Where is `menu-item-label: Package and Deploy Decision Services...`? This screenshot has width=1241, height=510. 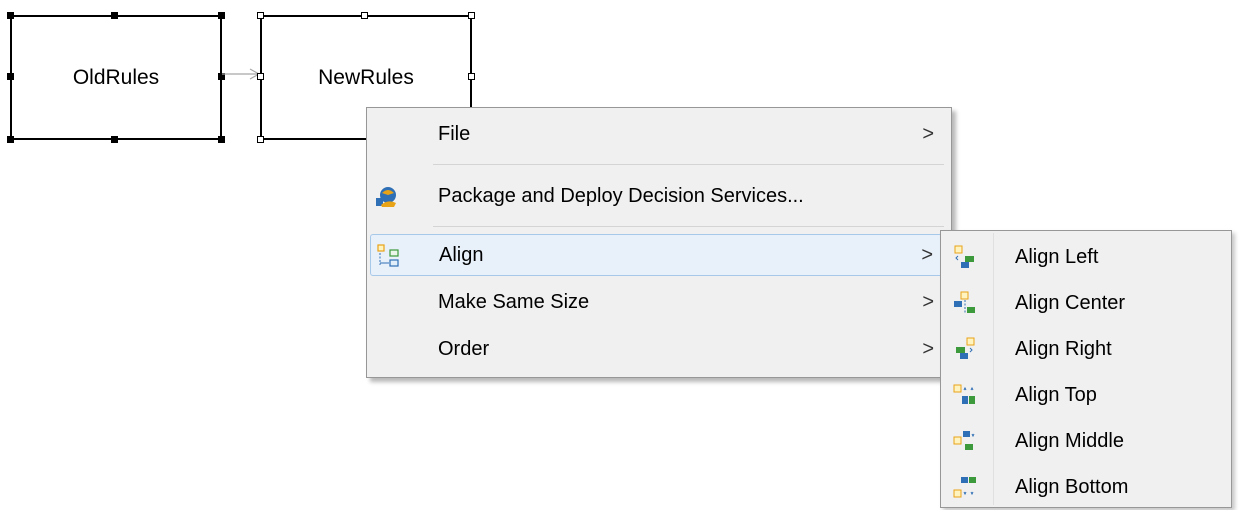
menu-item-label: Package and Deploy Decision Services... is located at coordinates (621, 195).